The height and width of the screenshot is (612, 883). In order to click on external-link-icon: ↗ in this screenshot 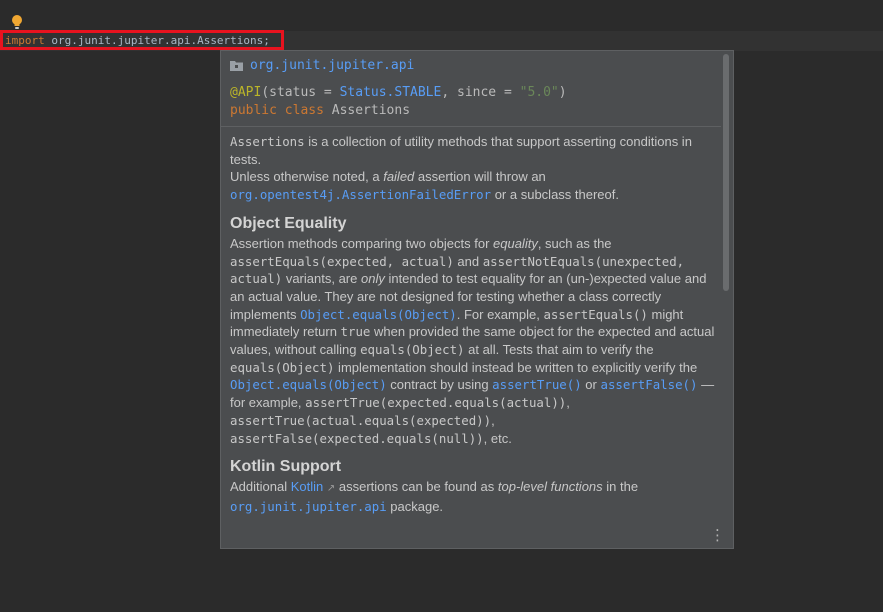, I will do `click(331, 489)`.